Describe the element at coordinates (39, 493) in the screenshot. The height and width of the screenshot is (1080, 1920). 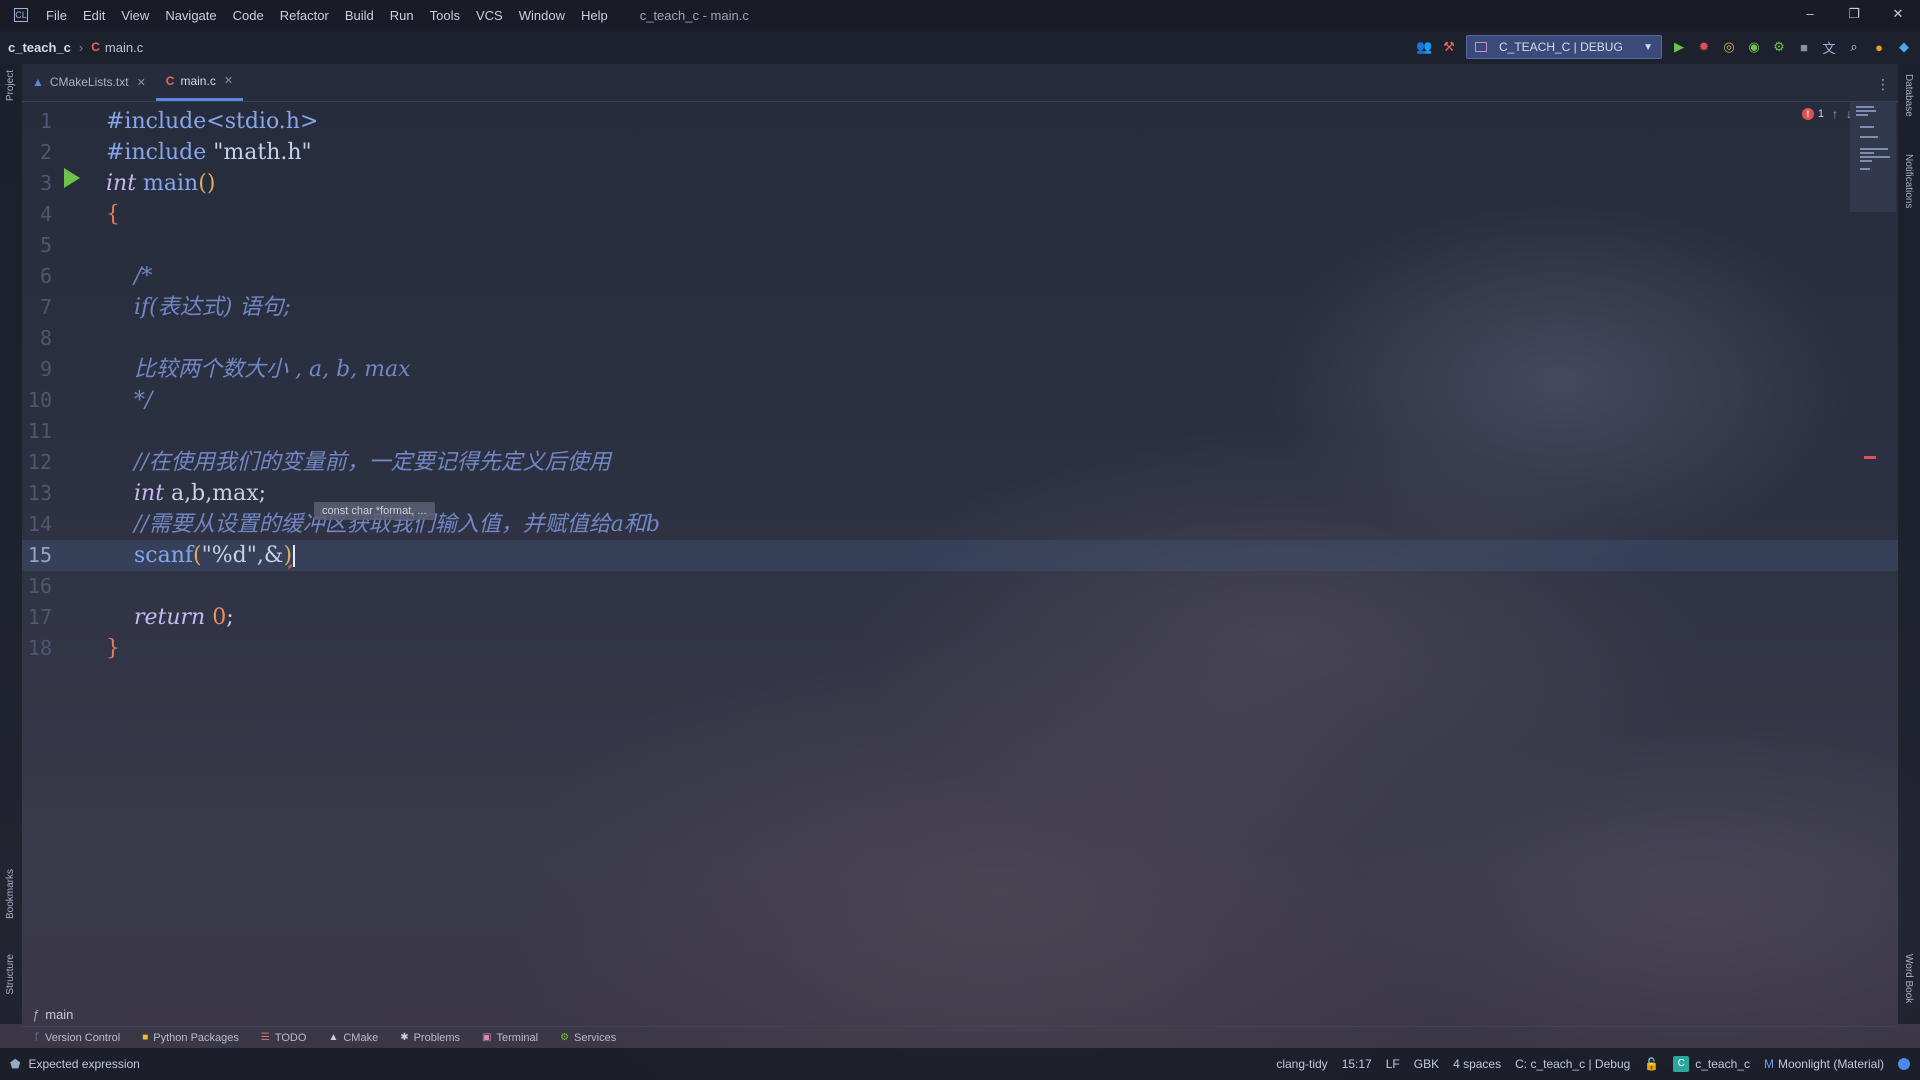
I see `line-number: 13` at that location.